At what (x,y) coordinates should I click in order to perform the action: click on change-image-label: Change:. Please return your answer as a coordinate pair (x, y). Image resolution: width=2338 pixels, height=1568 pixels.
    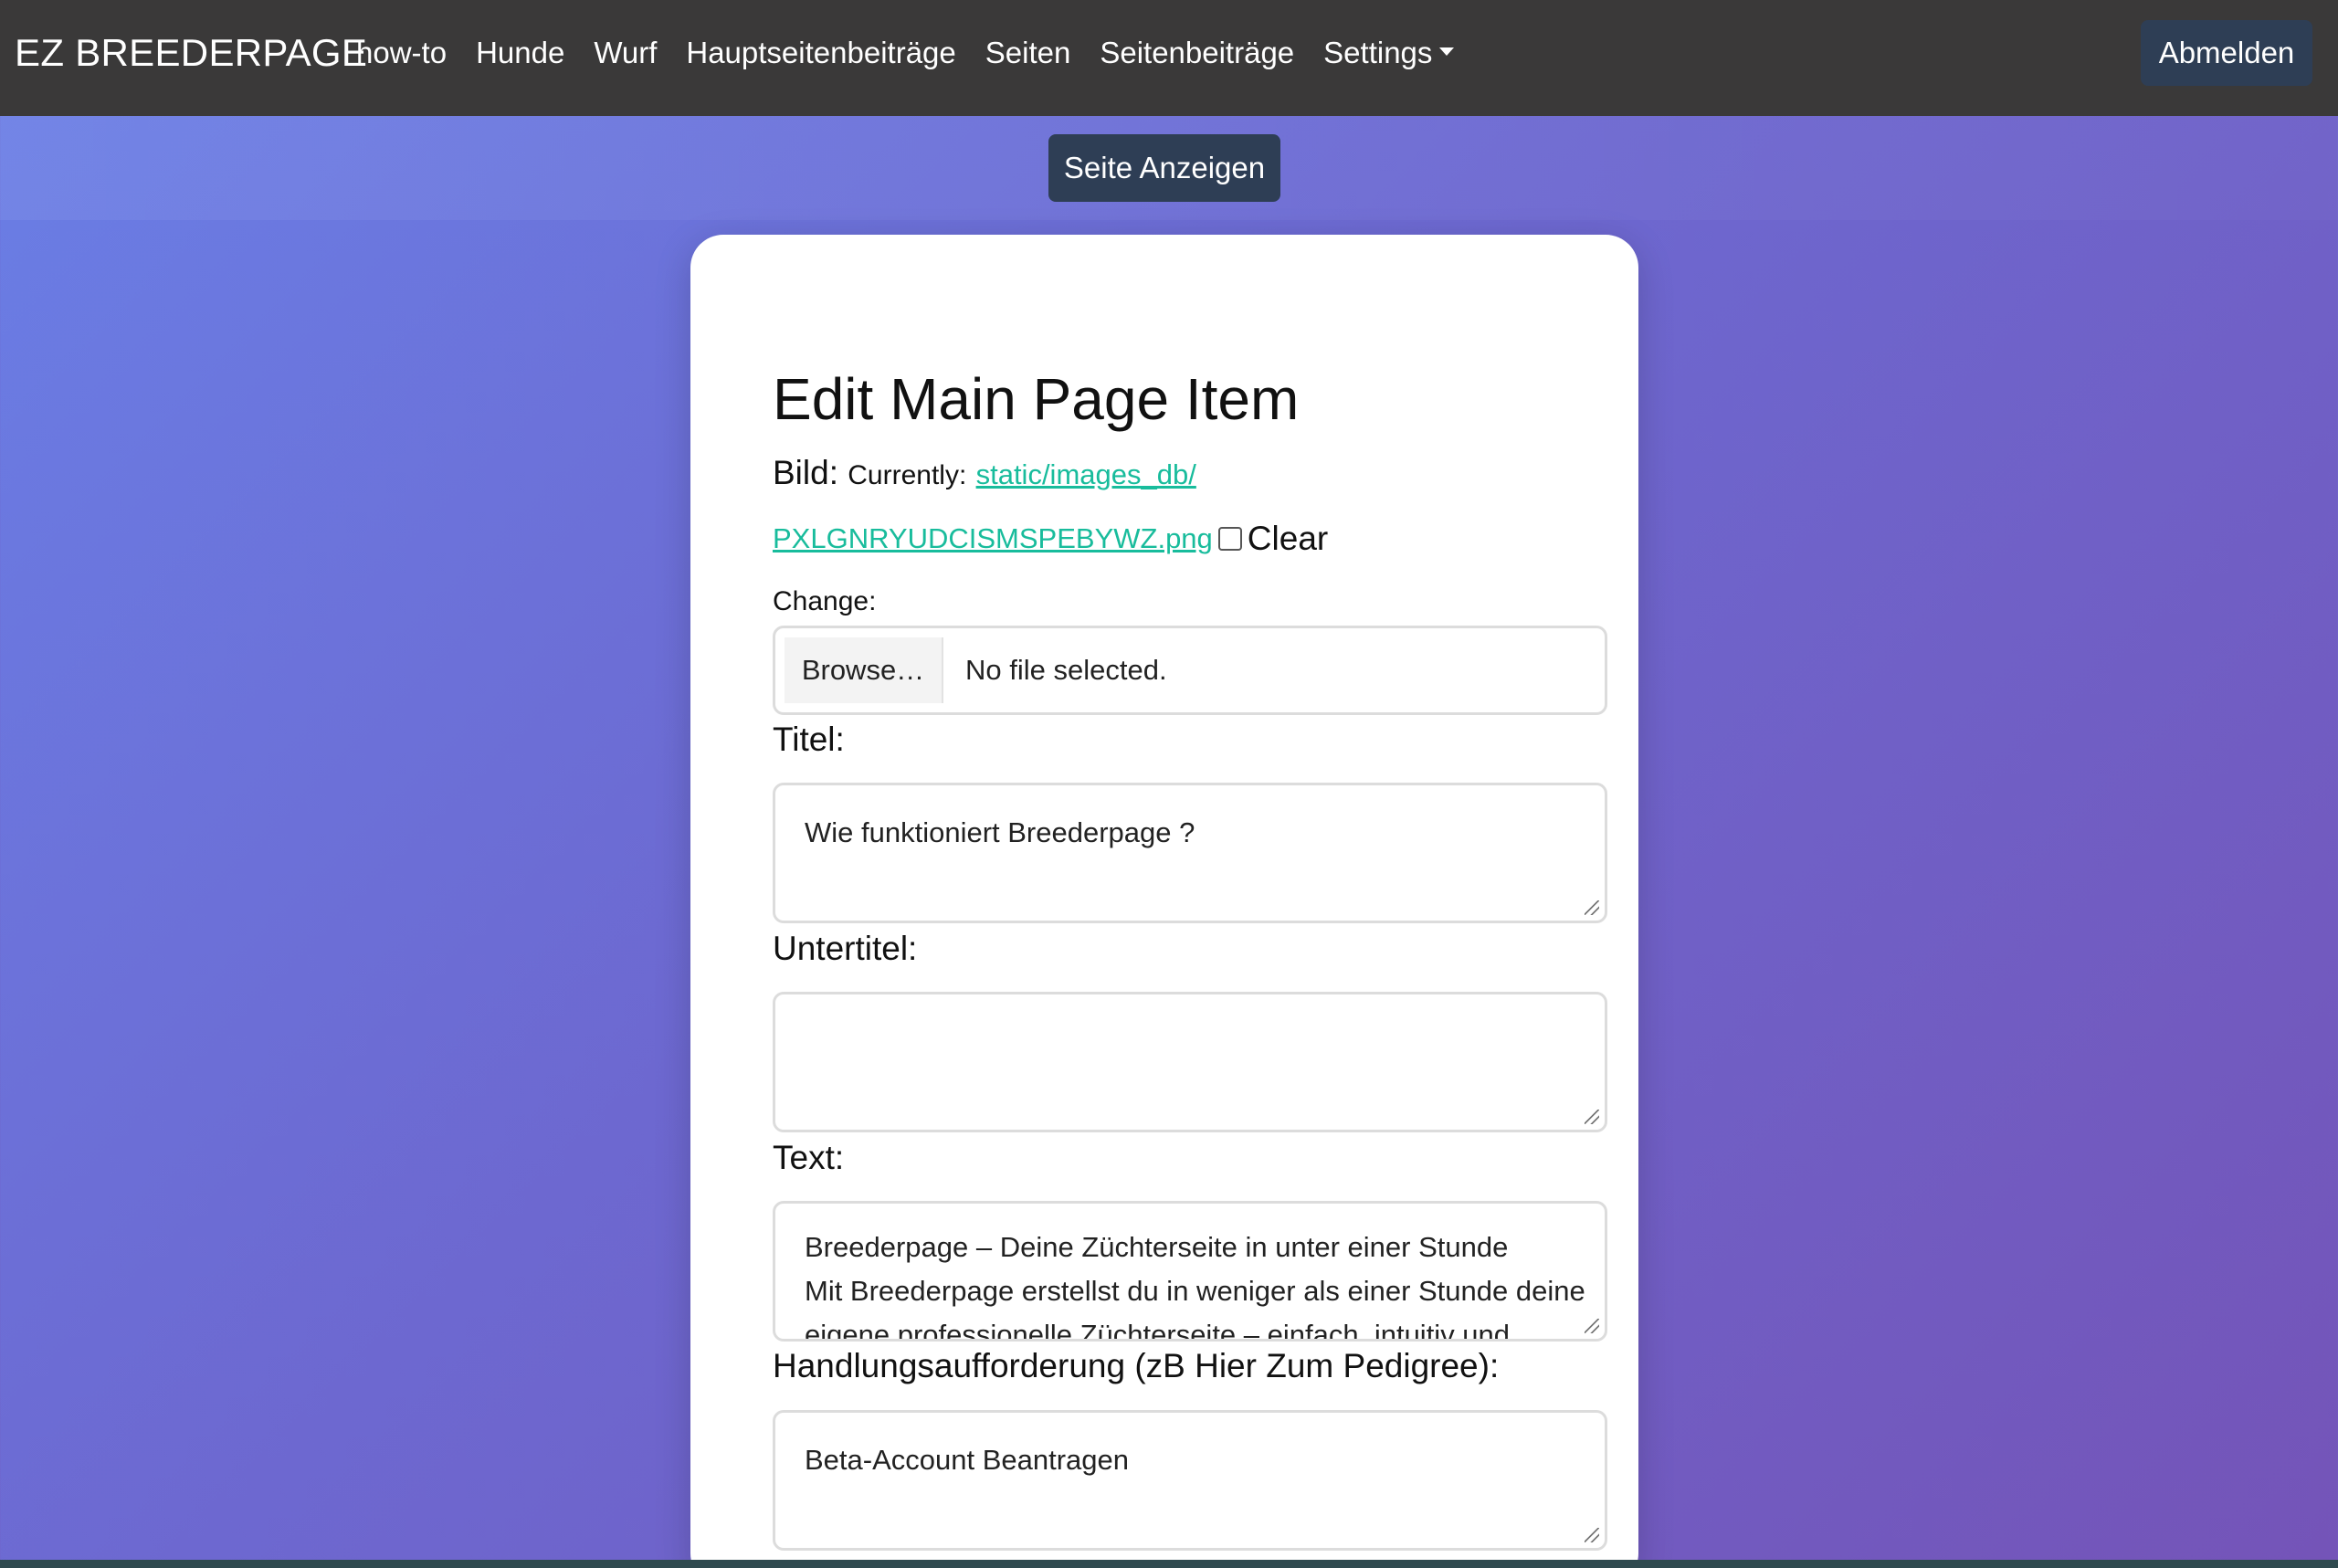
    Looking at the image, I should click on (825, 601).